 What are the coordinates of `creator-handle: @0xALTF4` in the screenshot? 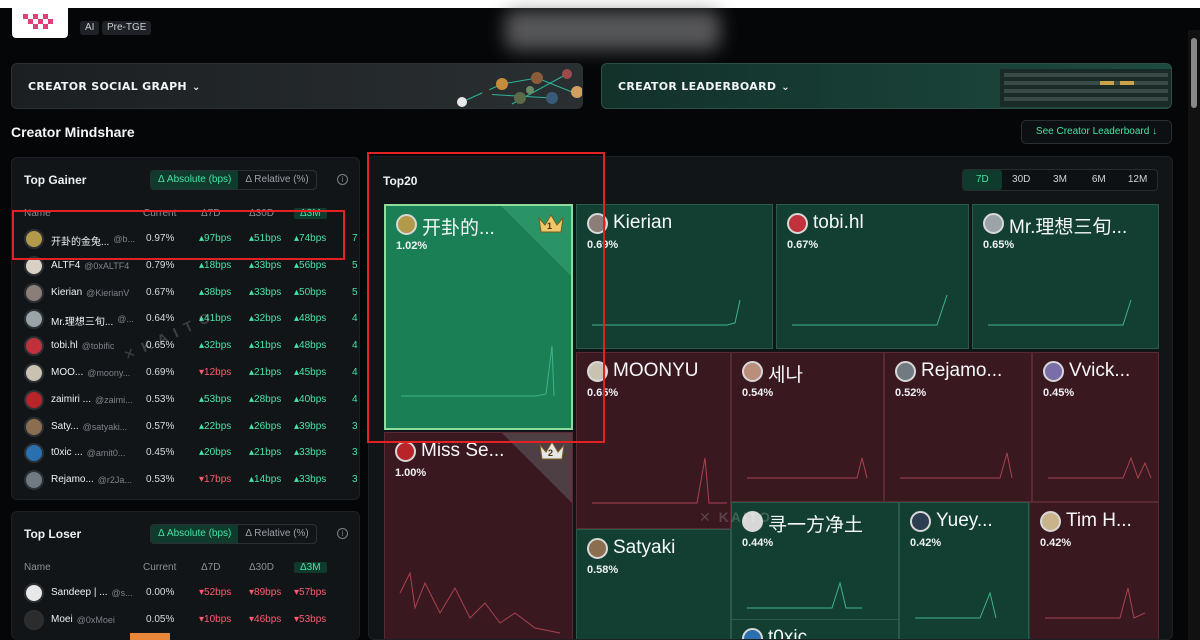 It's located at (107, 265).